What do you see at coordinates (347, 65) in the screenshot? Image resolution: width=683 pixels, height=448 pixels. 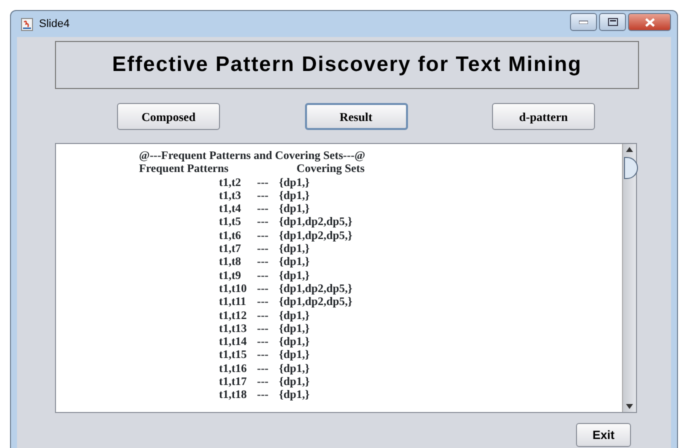 I see `heading: Effective Pattern Discovery for Text Mining` at bounding box center [347, 65].